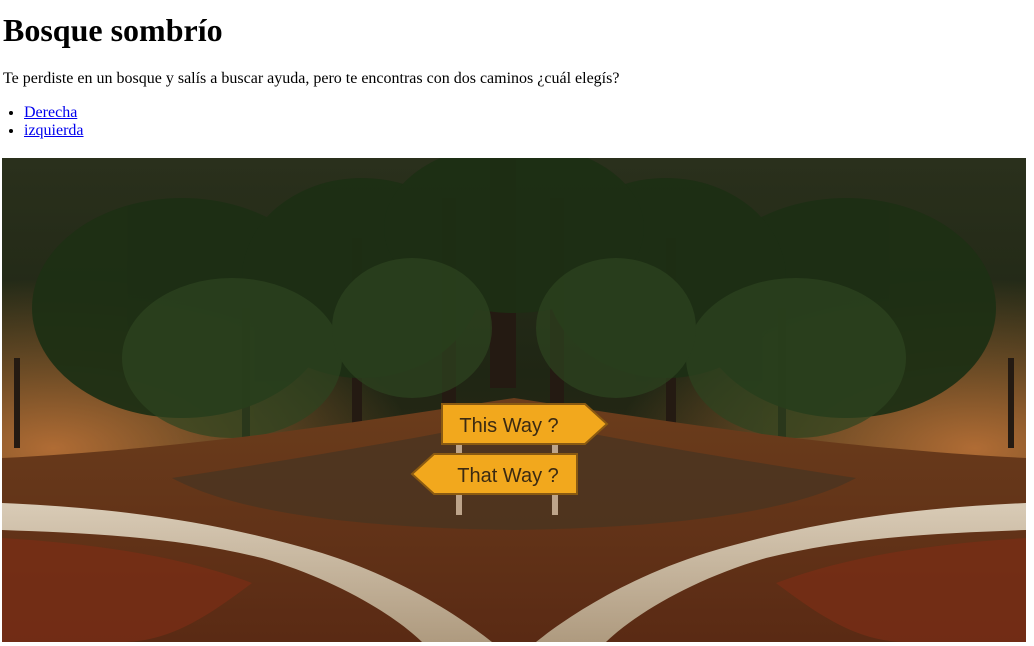  I want to click on sign-top: This Way ?, so click(525, 424).